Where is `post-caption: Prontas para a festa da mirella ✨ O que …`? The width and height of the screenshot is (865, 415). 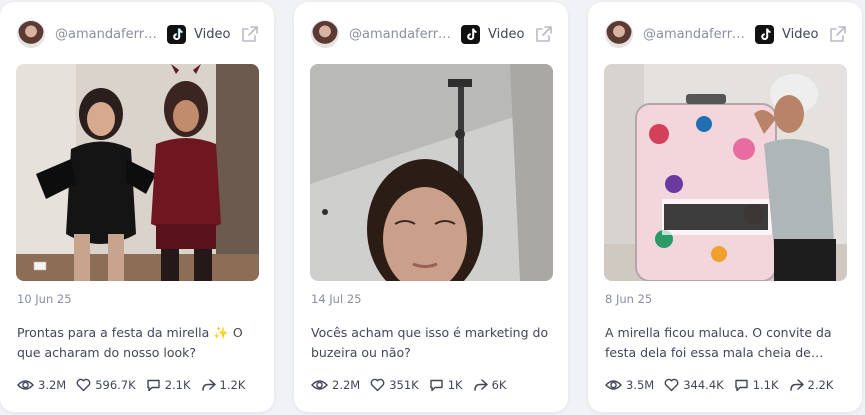
post-caption: Prontas para a festa da mirella ✨ O que … is located at coordinates (130, 342).